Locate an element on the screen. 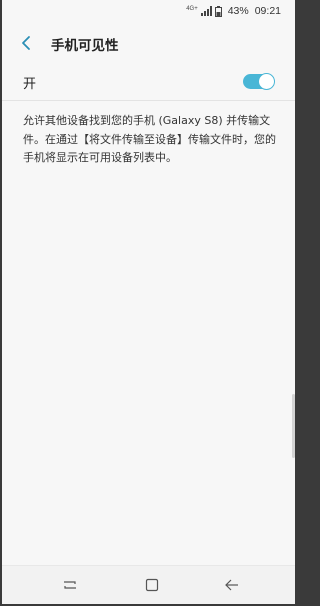 The height and width of the screenshot is (606, 320). status-icons: 4G+ 43% 09:21 is located at coordinates (233, 11).